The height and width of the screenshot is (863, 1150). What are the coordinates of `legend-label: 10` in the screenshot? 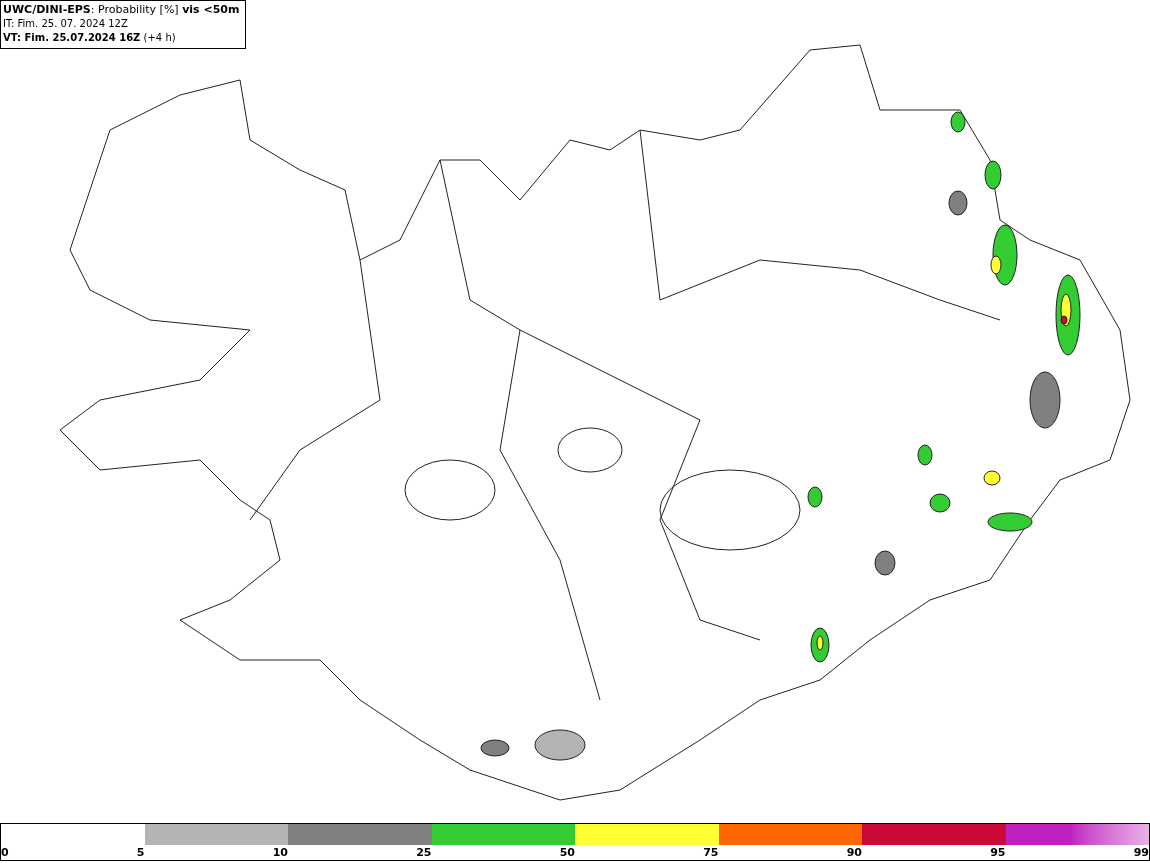 It's located at (280, 852).